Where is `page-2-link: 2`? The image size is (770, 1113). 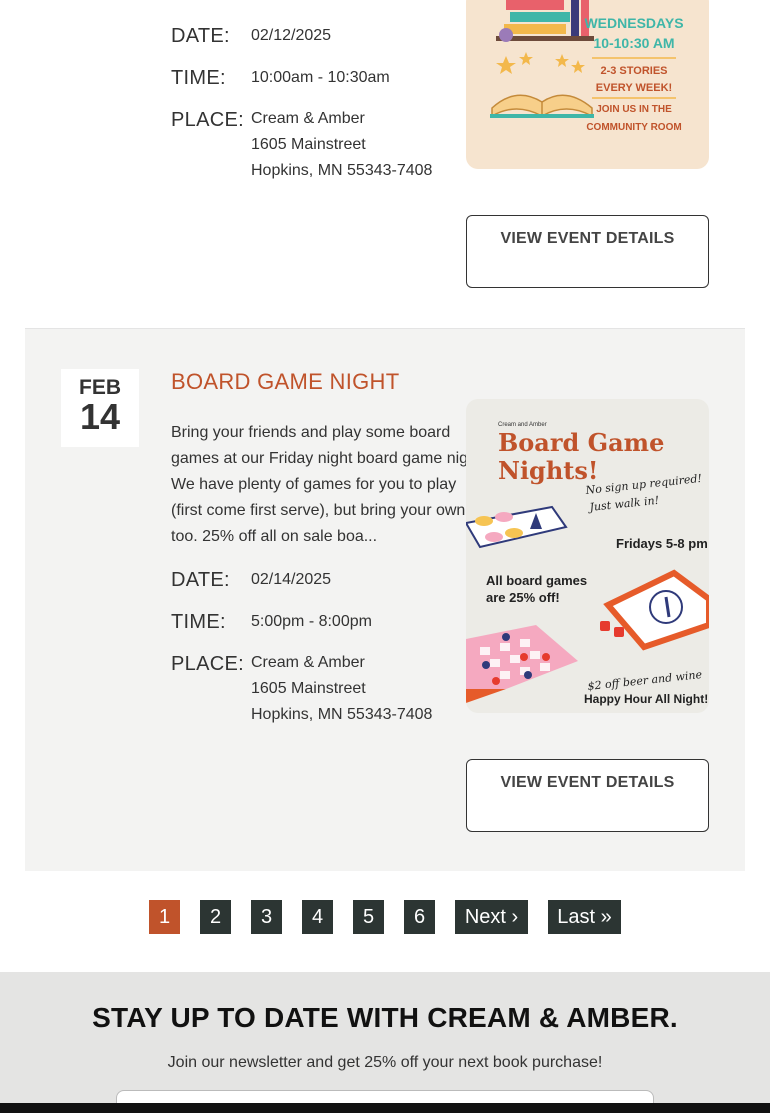
page-2-link: 2 is located at coordinates (215, 917).